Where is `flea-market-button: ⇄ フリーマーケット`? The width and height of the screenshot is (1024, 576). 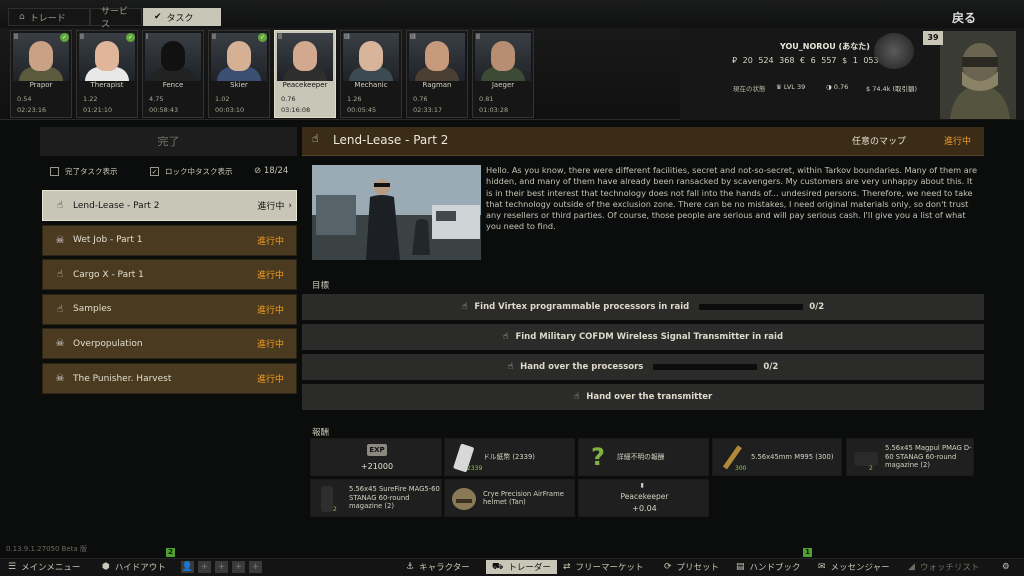 flea-market-button: ⇄ フリーマーケット is located at coordinates (603, 567).